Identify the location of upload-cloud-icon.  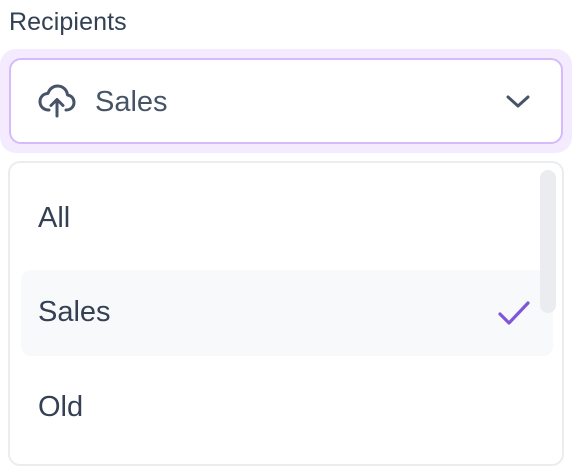
(57, 101).